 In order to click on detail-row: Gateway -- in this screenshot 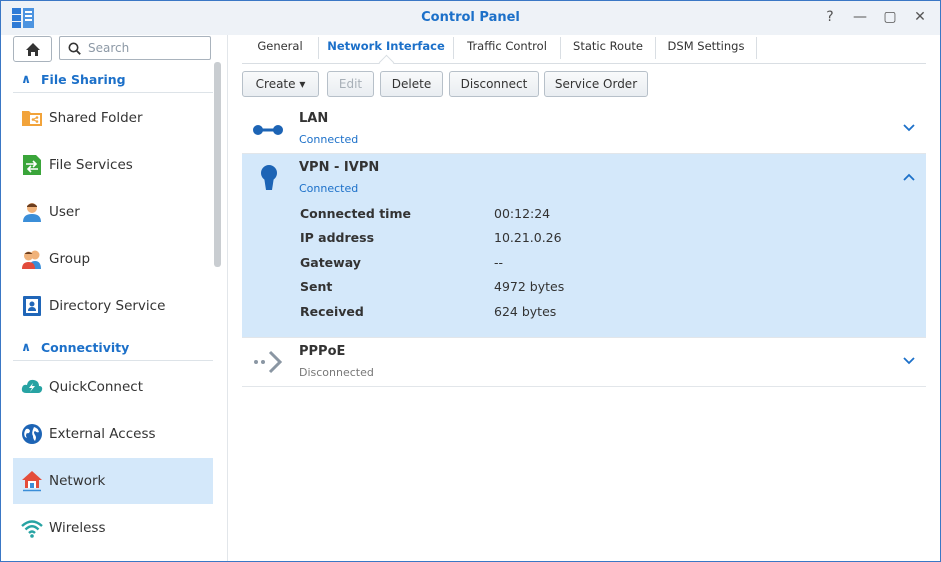, I will do `click(500, 265)`.